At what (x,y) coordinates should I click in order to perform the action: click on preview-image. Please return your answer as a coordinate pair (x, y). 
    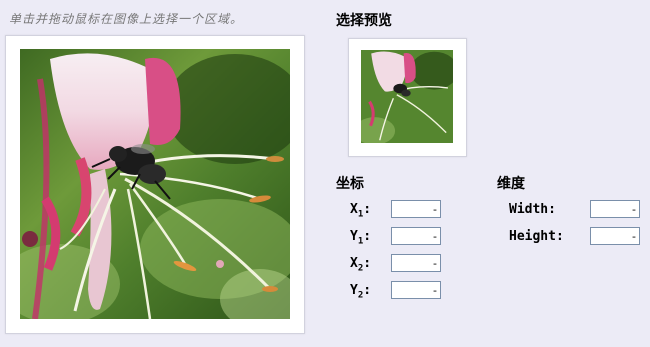
    Looking at the image, I should click on (407, 96).